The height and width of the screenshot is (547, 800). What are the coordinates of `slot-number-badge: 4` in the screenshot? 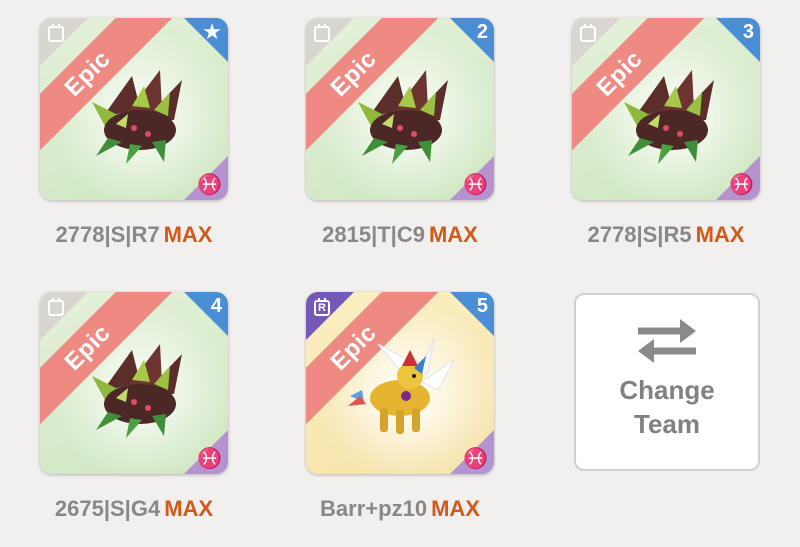 It's located at (216, 306).